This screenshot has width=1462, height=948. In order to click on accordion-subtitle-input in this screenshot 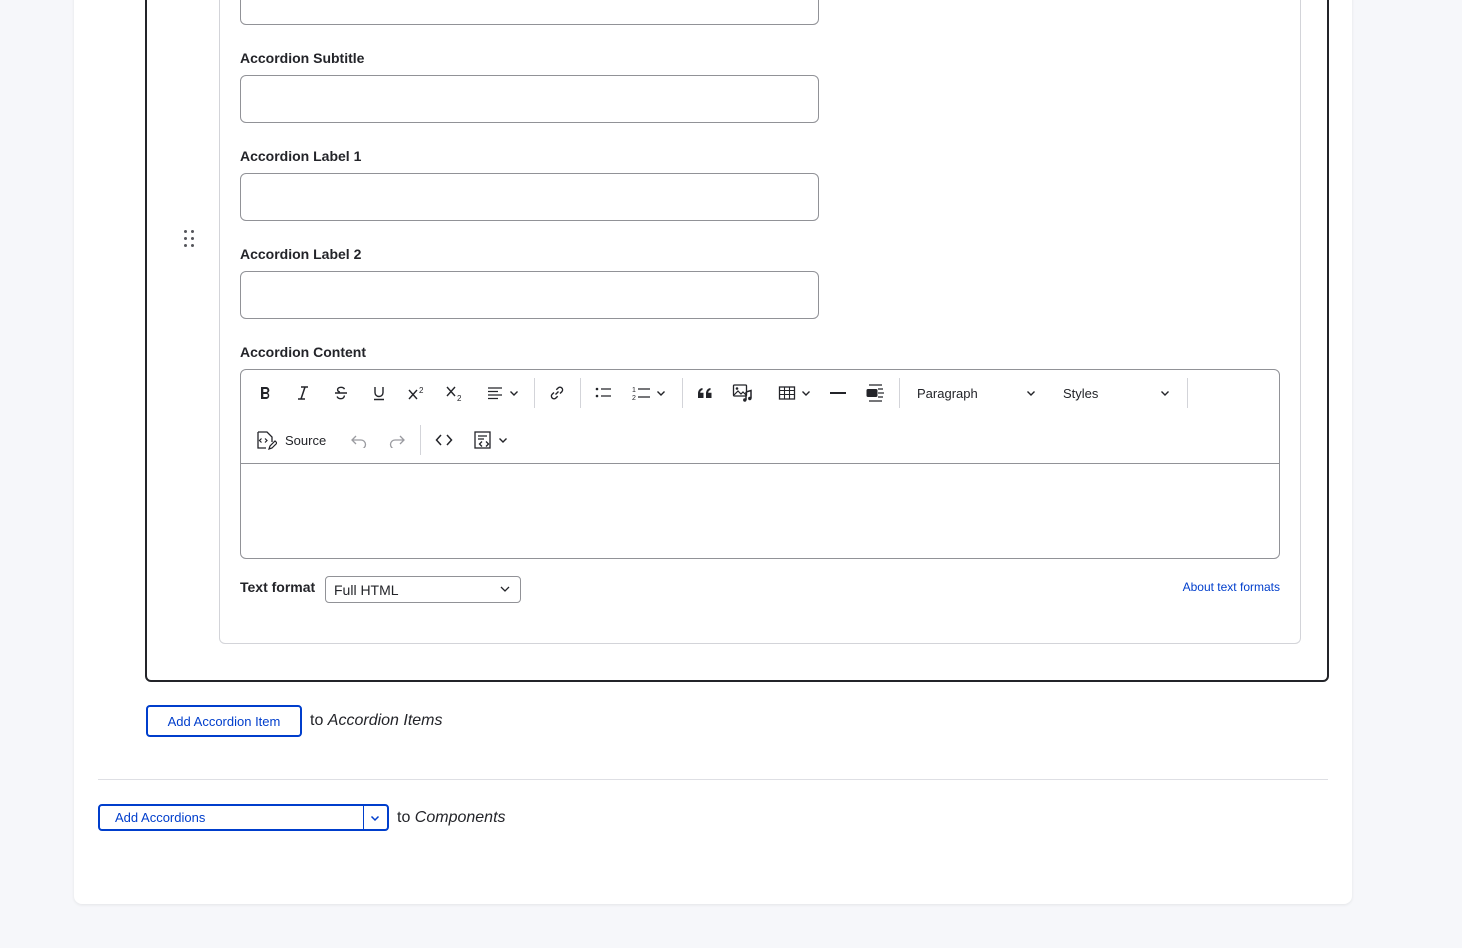, I will do `click(529, 99)`.